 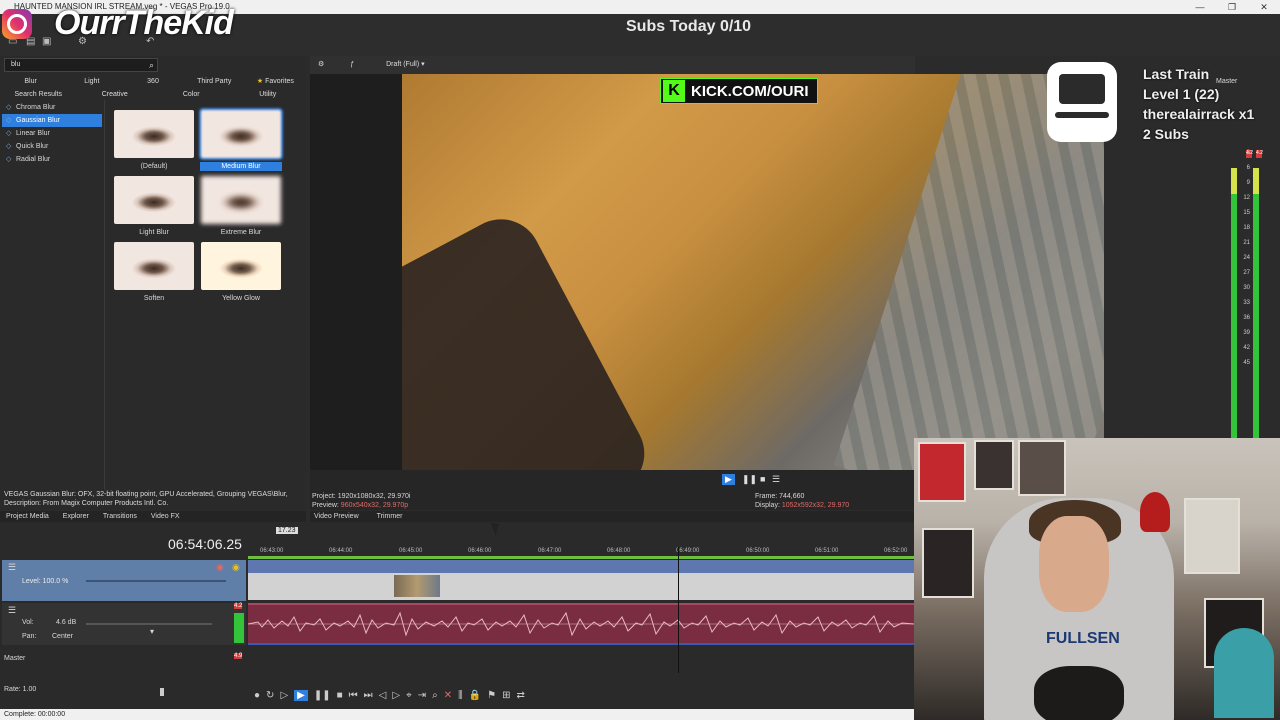 What do you see at coordinates (409, 695) in the screenshot?
I see `edit-tool-icon: ⌖` at bounding box center [409, 695].